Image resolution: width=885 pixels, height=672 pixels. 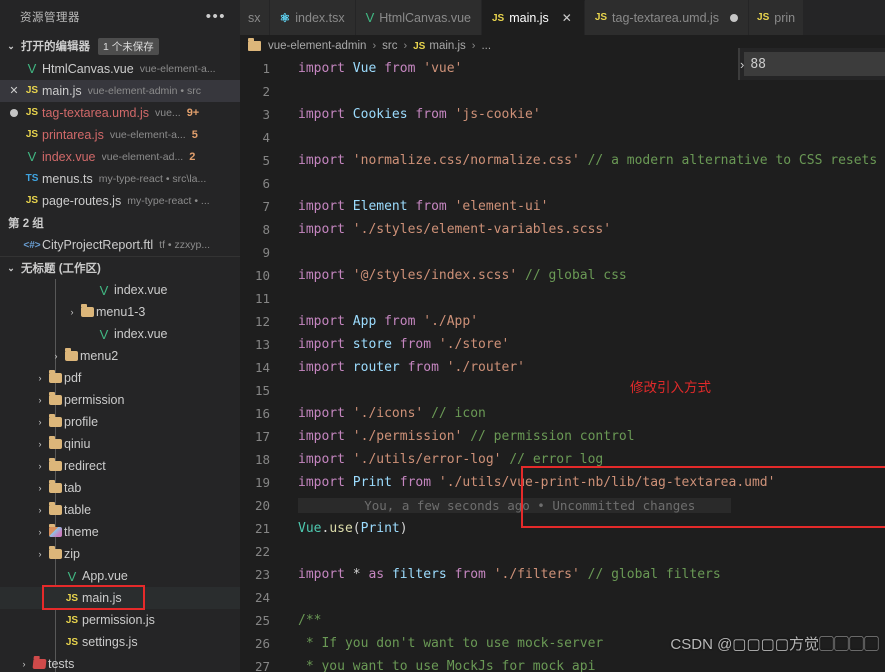 I want to click on tree-item-label: table, so click(x=78, y=510).